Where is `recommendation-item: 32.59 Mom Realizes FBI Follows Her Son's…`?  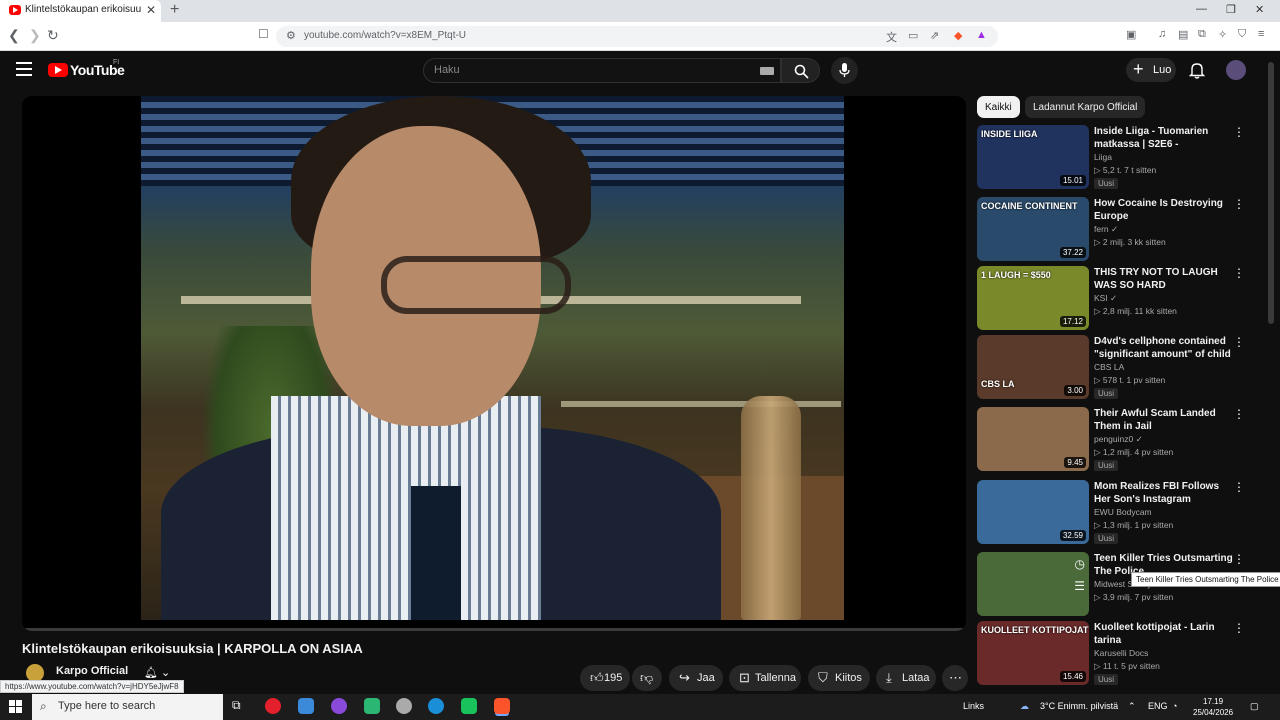
recommendation-item: 32.59 Mom Realizes FBI Follows Her Son's… is located at coordinates (1119, 513).